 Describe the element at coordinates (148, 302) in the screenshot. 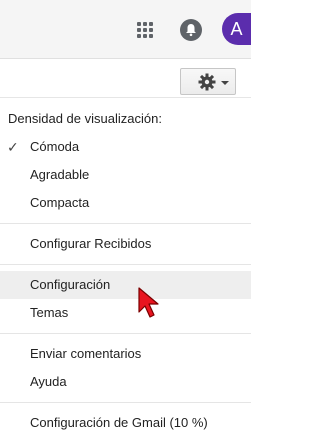

I see `mouse-pointer-icon` at that location.